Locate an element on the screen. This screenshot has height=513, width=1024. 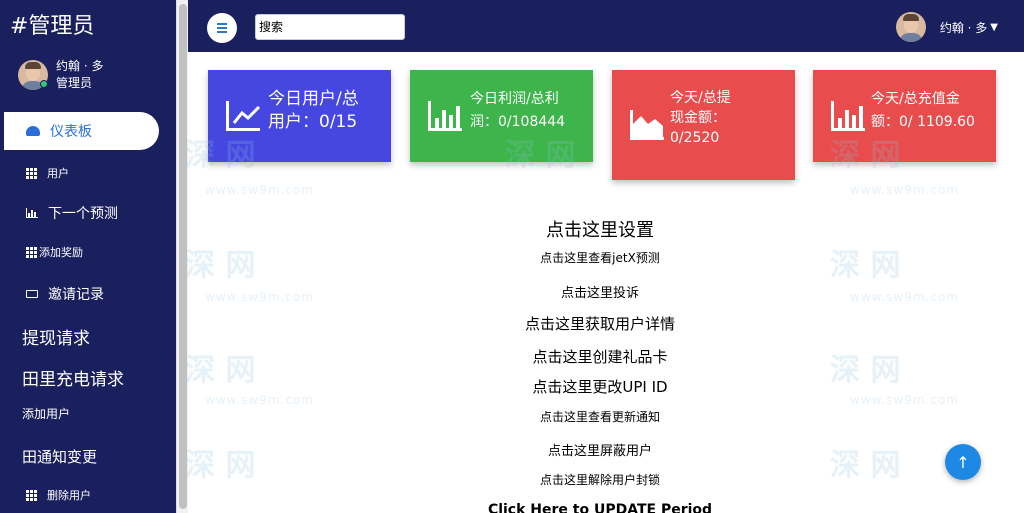
sidebar-item-label: 邀请记录 is located at coordinates (76, 295).